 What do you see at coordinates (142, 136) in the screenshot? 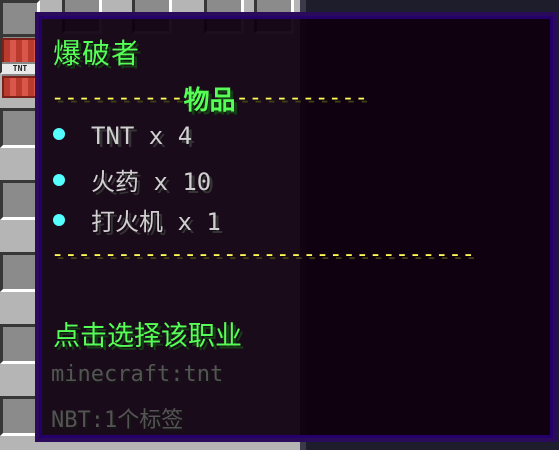
I see `item-label: TNT x 4` at bounding box center [142, 136].